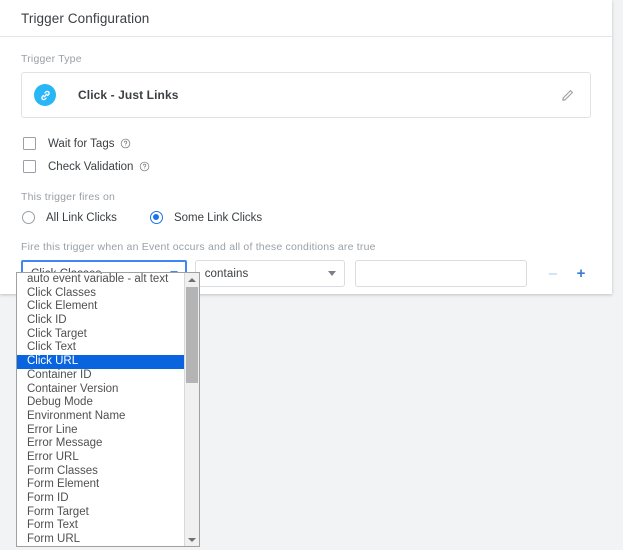 The width and height of the screenshot is (623, 550). Describe the element at coordinates (100, 499) in the screenshot. I see `dropdown-option: Form ID` at that location.